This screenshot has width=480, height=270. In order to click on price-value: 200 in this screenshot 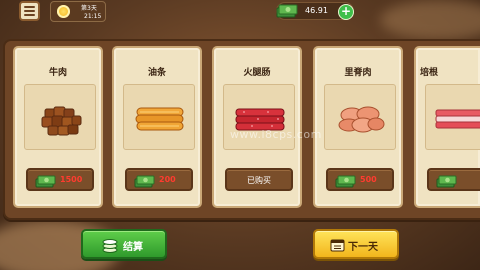, I will do `click(167, 179)`.